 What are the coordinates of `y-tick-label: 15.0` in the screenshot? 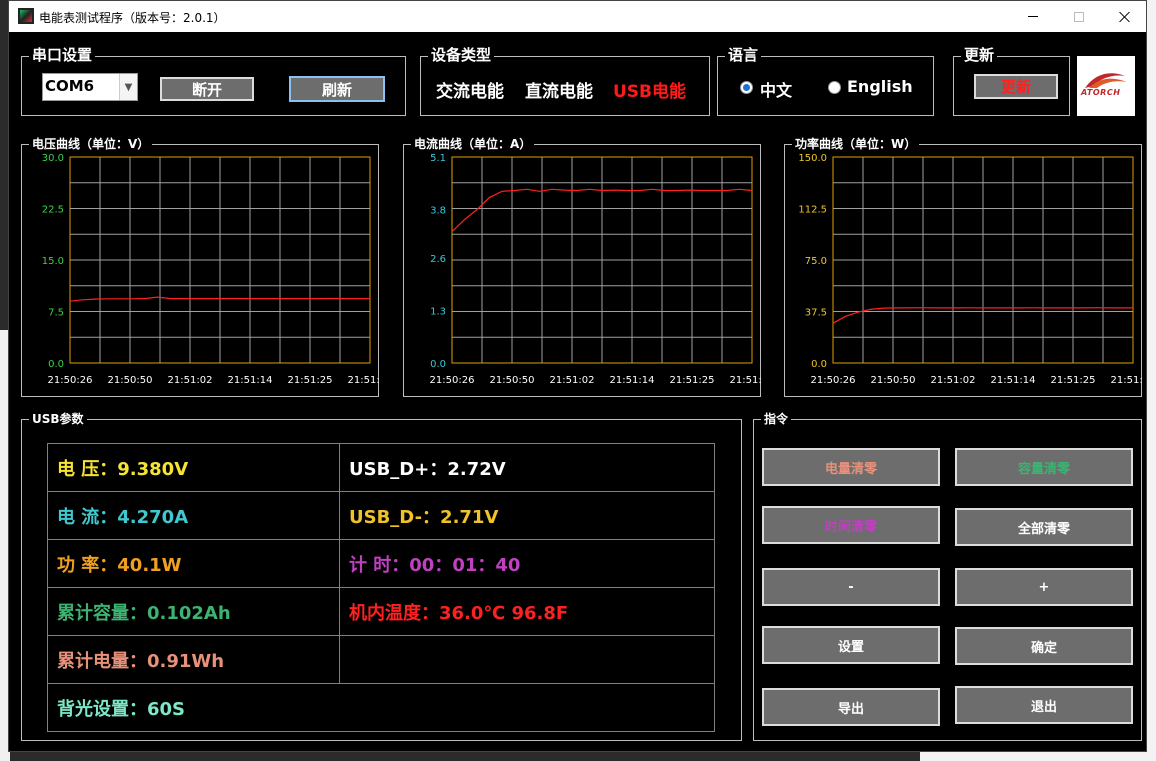 It's located at (53, 261).